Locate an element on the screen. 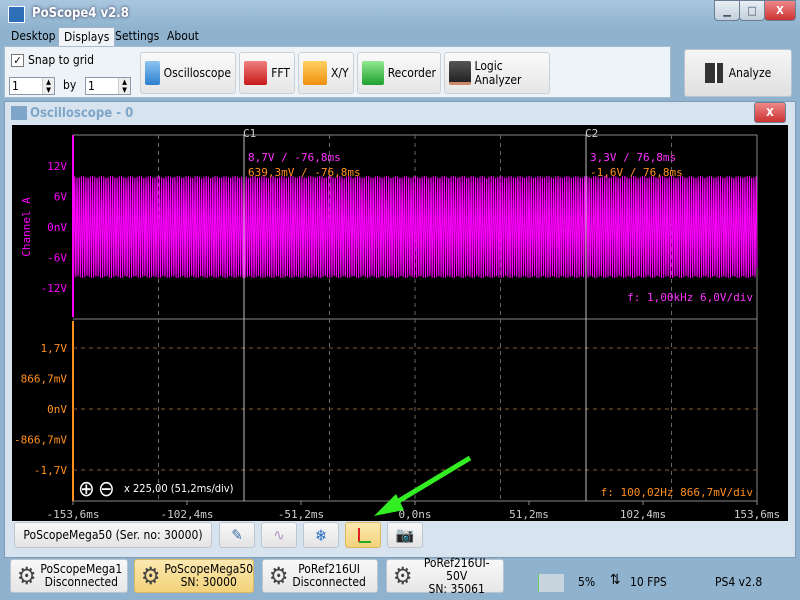 This screenshot has height=600, width=800. by-label: by is located at coordinates (70, 85).